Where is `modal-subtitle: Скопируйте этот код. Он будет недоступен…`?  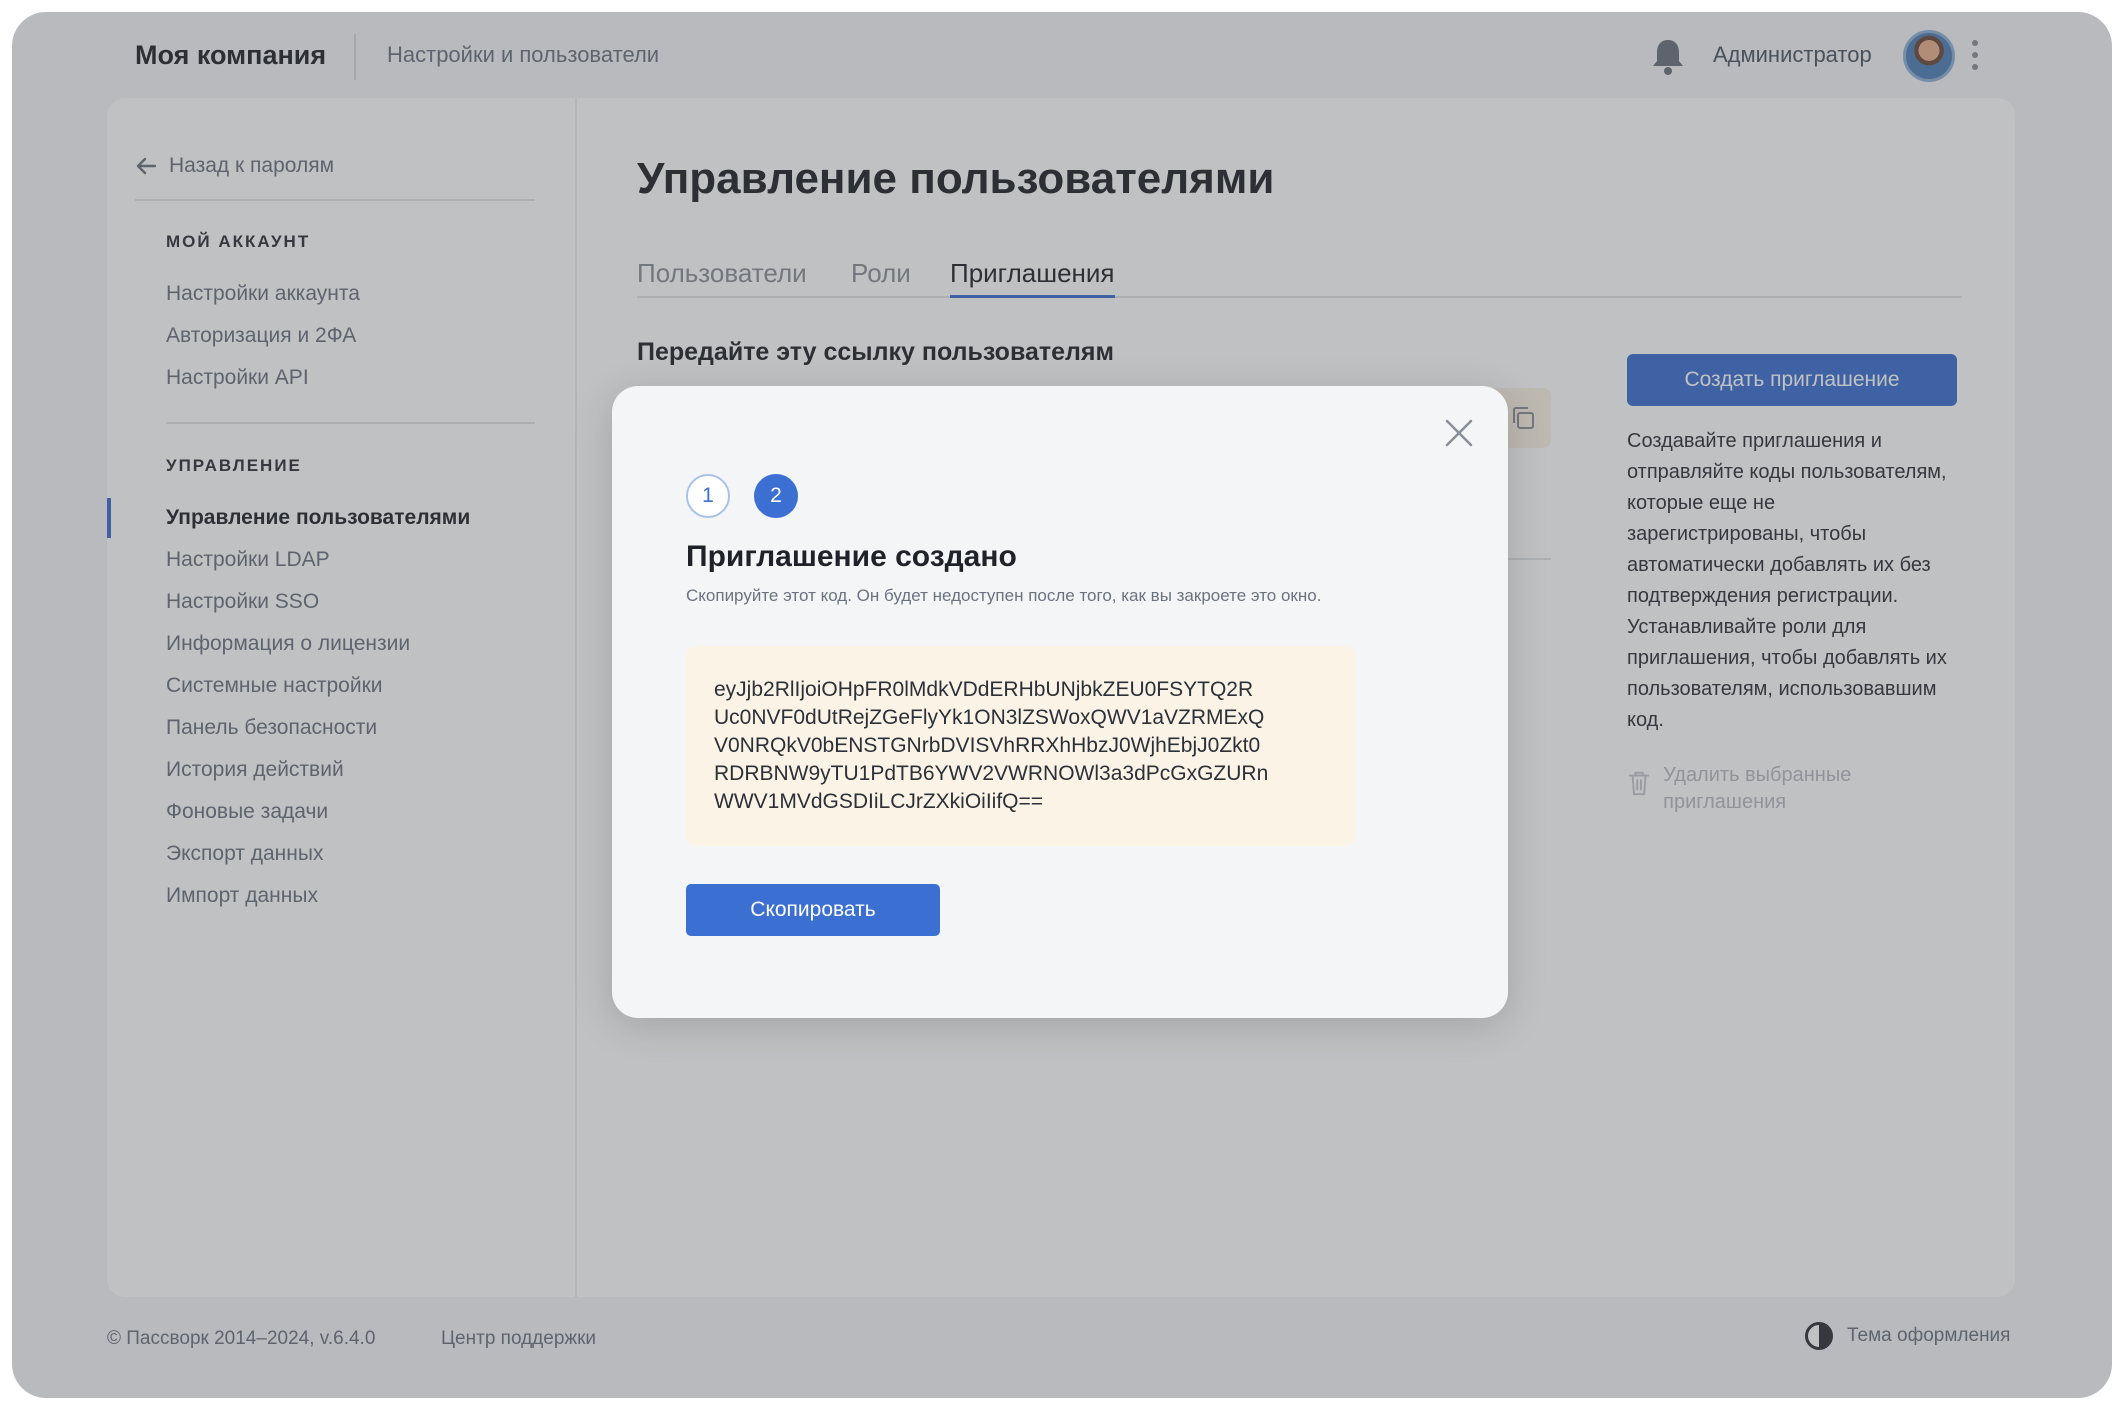
modal-subtitle: Скопируйте этот код. Он будет недоступен… is located at coordinates (1004, 595).